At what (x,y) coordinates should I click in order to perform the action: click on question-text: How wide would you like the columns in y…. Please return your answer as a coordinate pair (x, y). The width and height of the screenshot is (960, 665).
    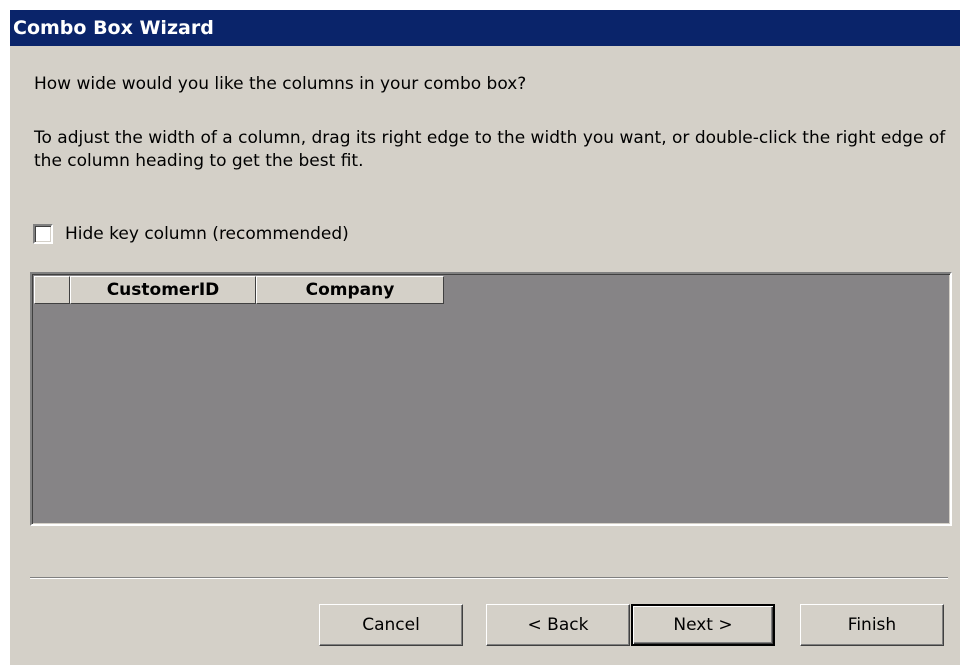
    Looking at the image, I should click on (280, 84).